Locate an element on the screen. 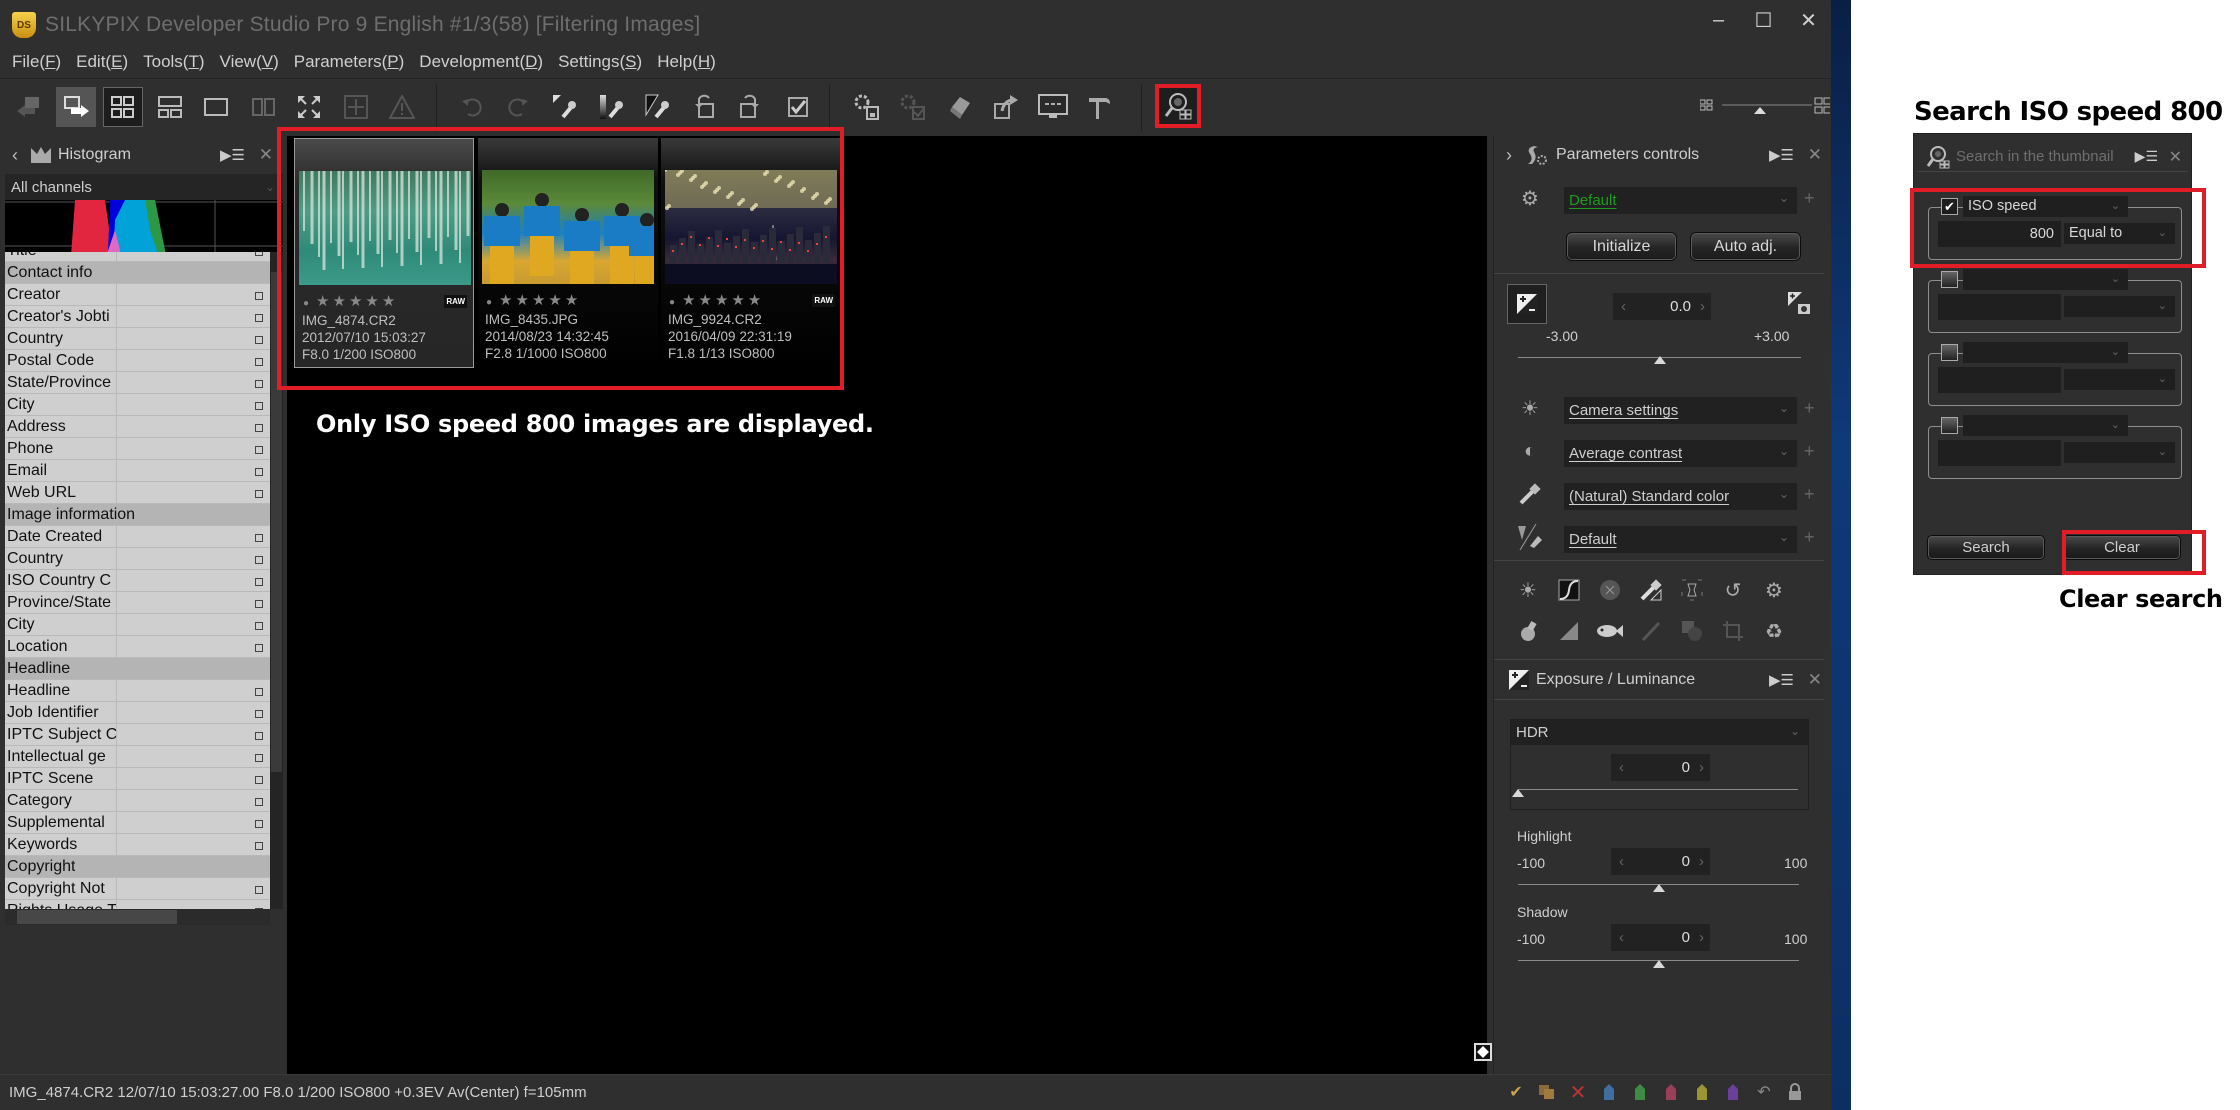 Image resolution: width=2240 pixels, height=1110 pixels. close-button: ✕ is located at coordinates (1808, 20).